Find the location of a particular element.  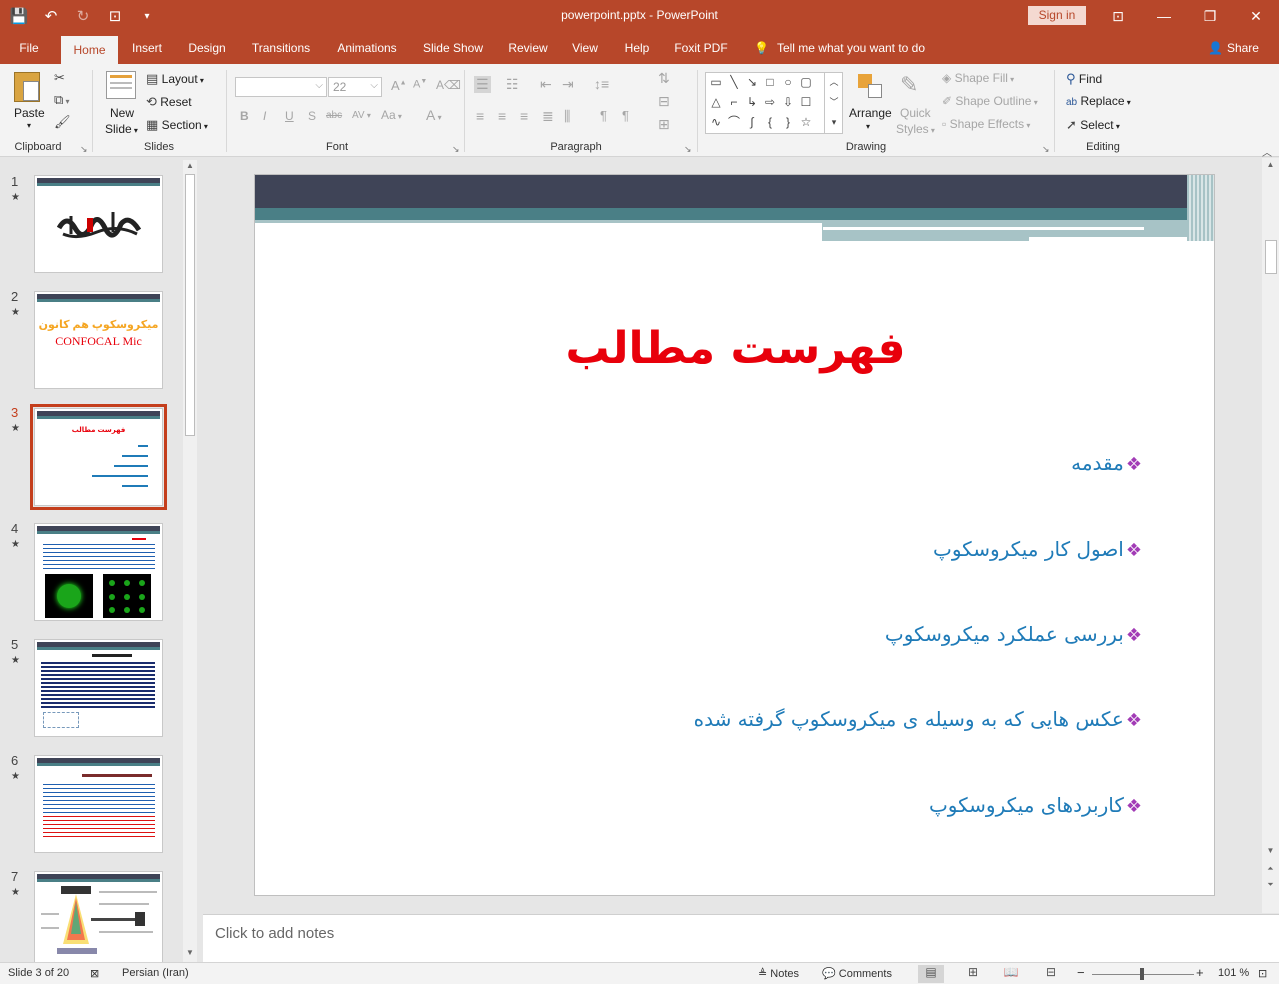

strikethrough-button: abc is located at coordinates (334, 115).